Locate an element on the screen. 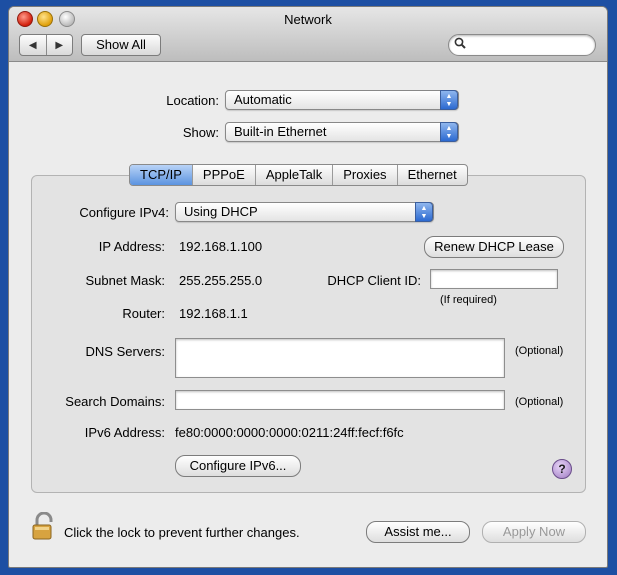 The image size is (617, 575). renew-dhcp-lease-button: Renew DHCP Lease is located at coordinates (494, 247).